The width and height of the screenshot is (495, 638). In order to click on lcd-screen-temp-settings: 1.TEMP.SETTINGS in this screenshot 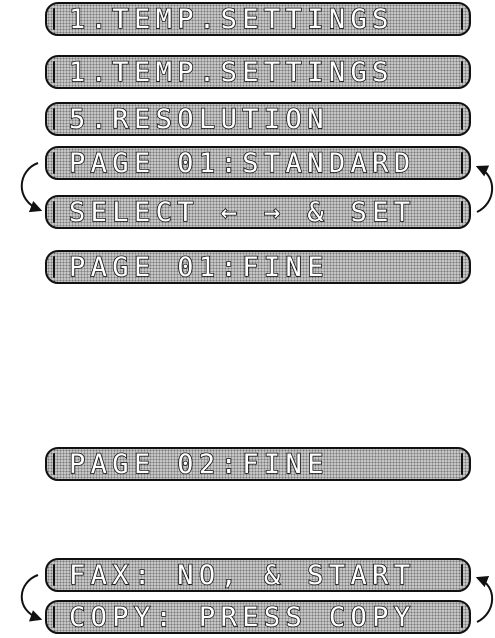, I will do `click(258, 19)`.